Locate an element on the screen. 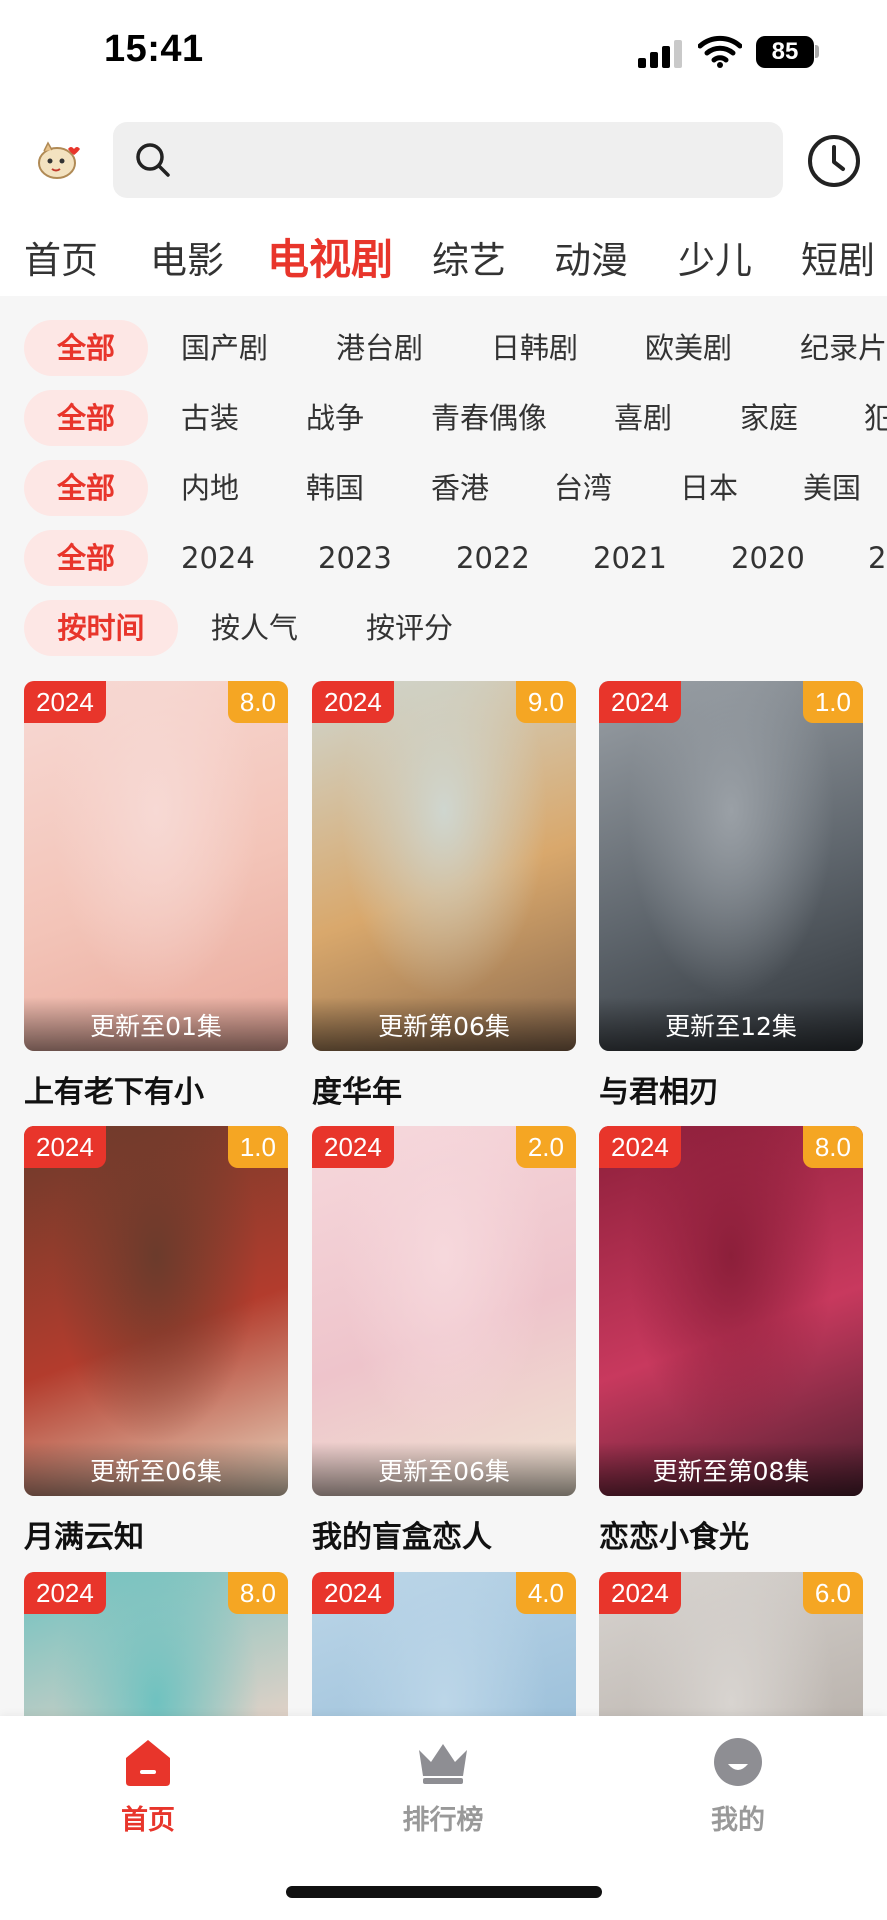  filter-chip: 2021 is located at coordinates (630, 558).